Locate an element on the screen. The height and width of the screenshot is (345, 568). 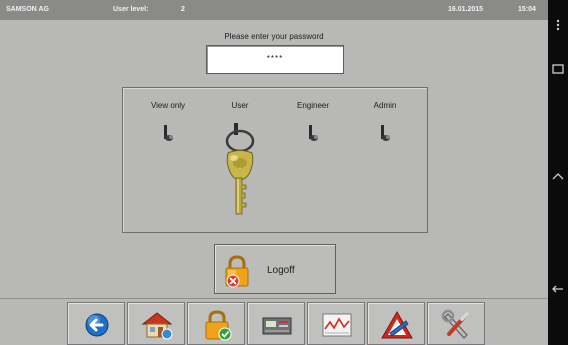
level-label-view-only: View only is located at coordinates (168, 105).